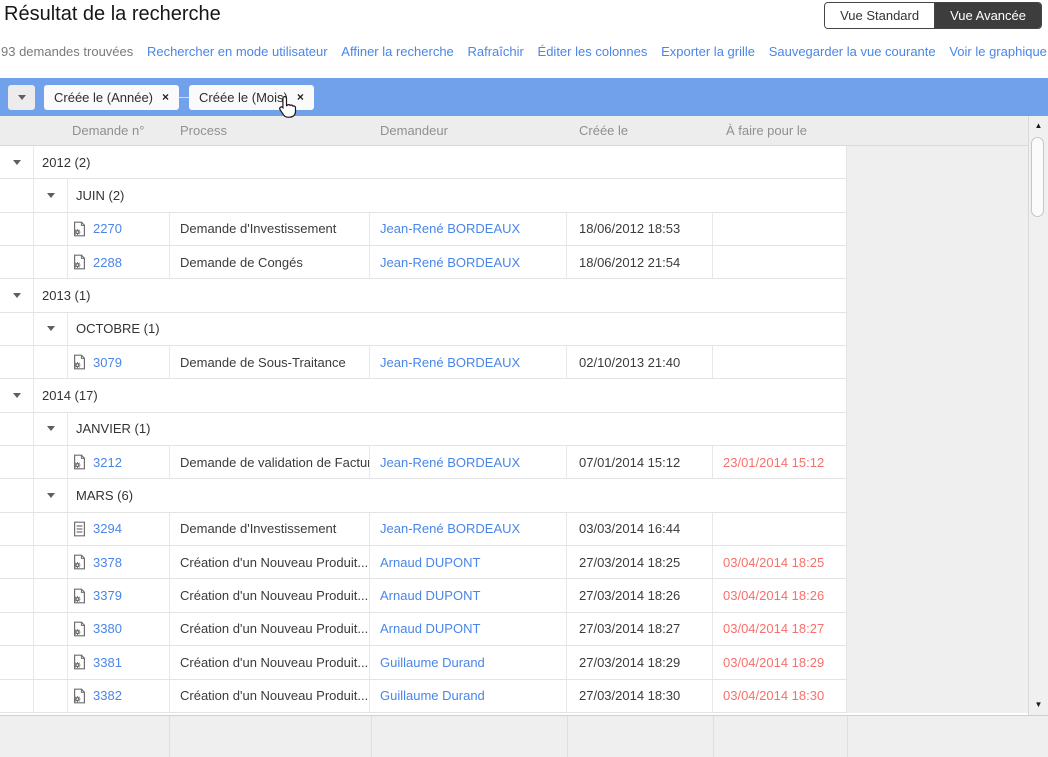  Describe the element at coordinates (79, 529) in the screenshot. I see `doc-lines-icon` at that location.